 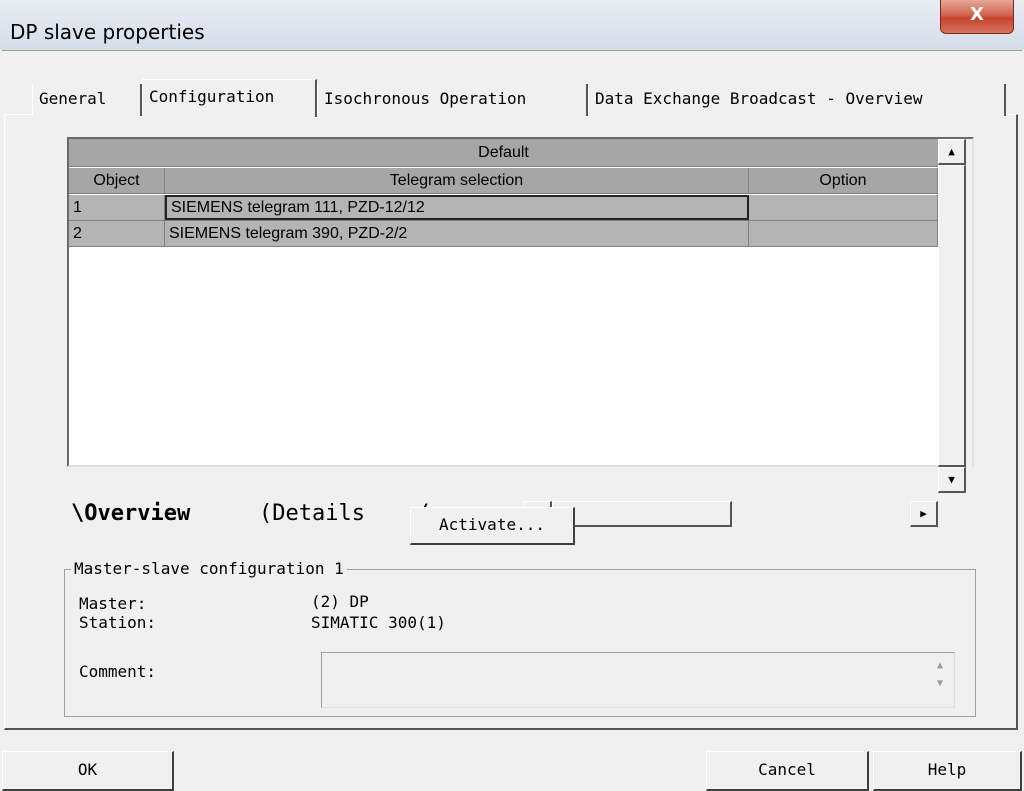 I want to click on table-row: 2 SIEMENS telegram 390, PZD-2/2, so click(x=503, y=234).